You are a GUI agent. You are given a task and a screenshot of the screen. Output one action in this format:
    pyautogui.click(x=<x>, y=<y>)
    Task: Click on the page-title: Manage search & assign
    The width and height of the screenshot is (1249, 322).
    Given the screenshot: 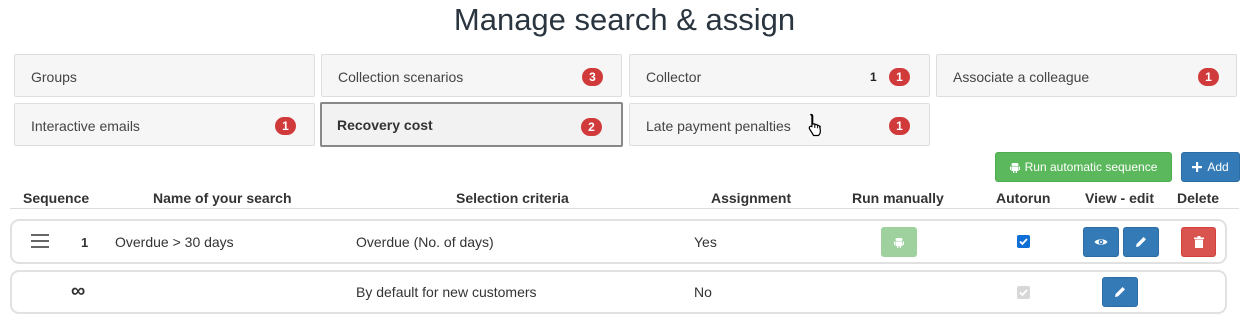 What is the action you would take?
    pyautogui.click(x=624, y=19)
    